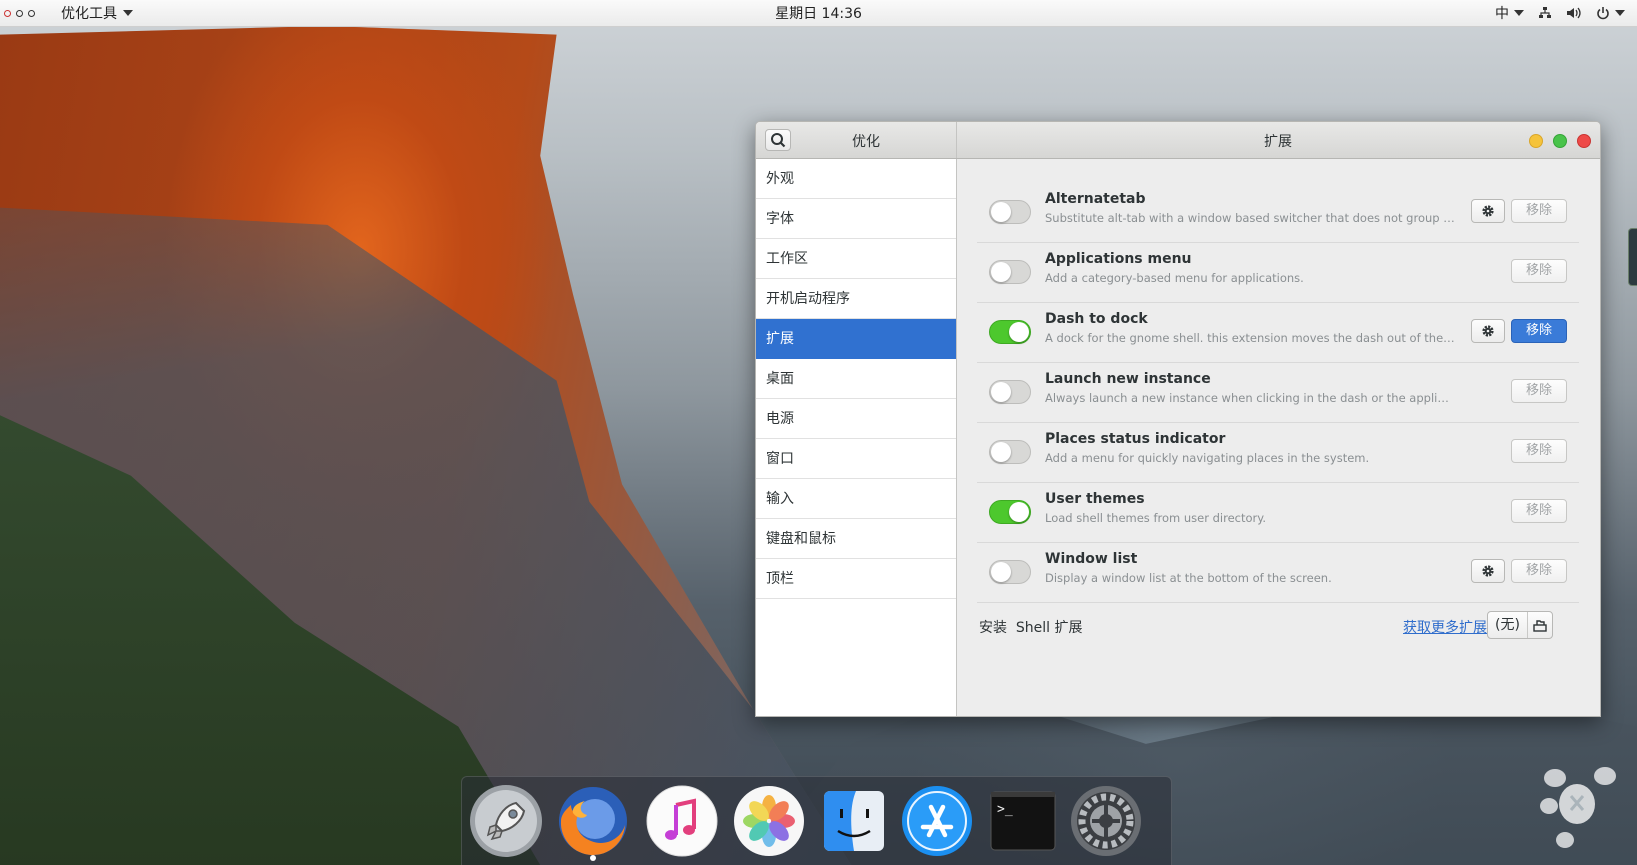 The image size is (1637, 865). Describe the element at coordinates (1096, 319) in the screenshot. I see `extension-name: Dash to dock` at that location.